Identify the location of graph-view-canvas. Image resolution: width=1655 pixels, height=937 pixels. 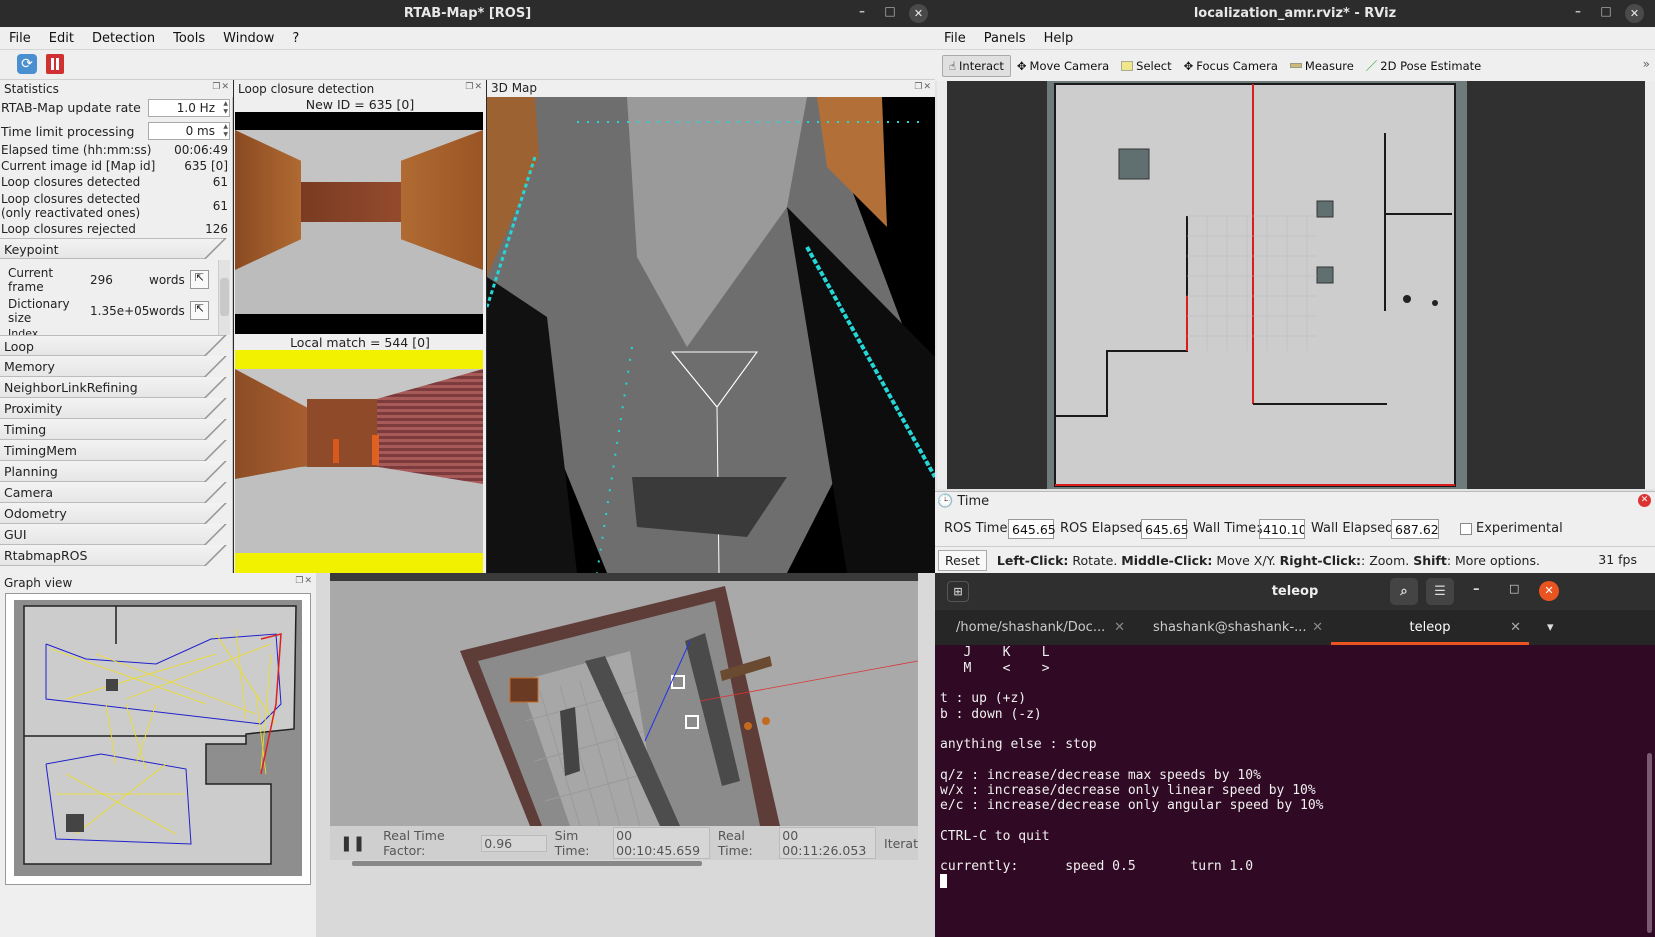
(158, 739).